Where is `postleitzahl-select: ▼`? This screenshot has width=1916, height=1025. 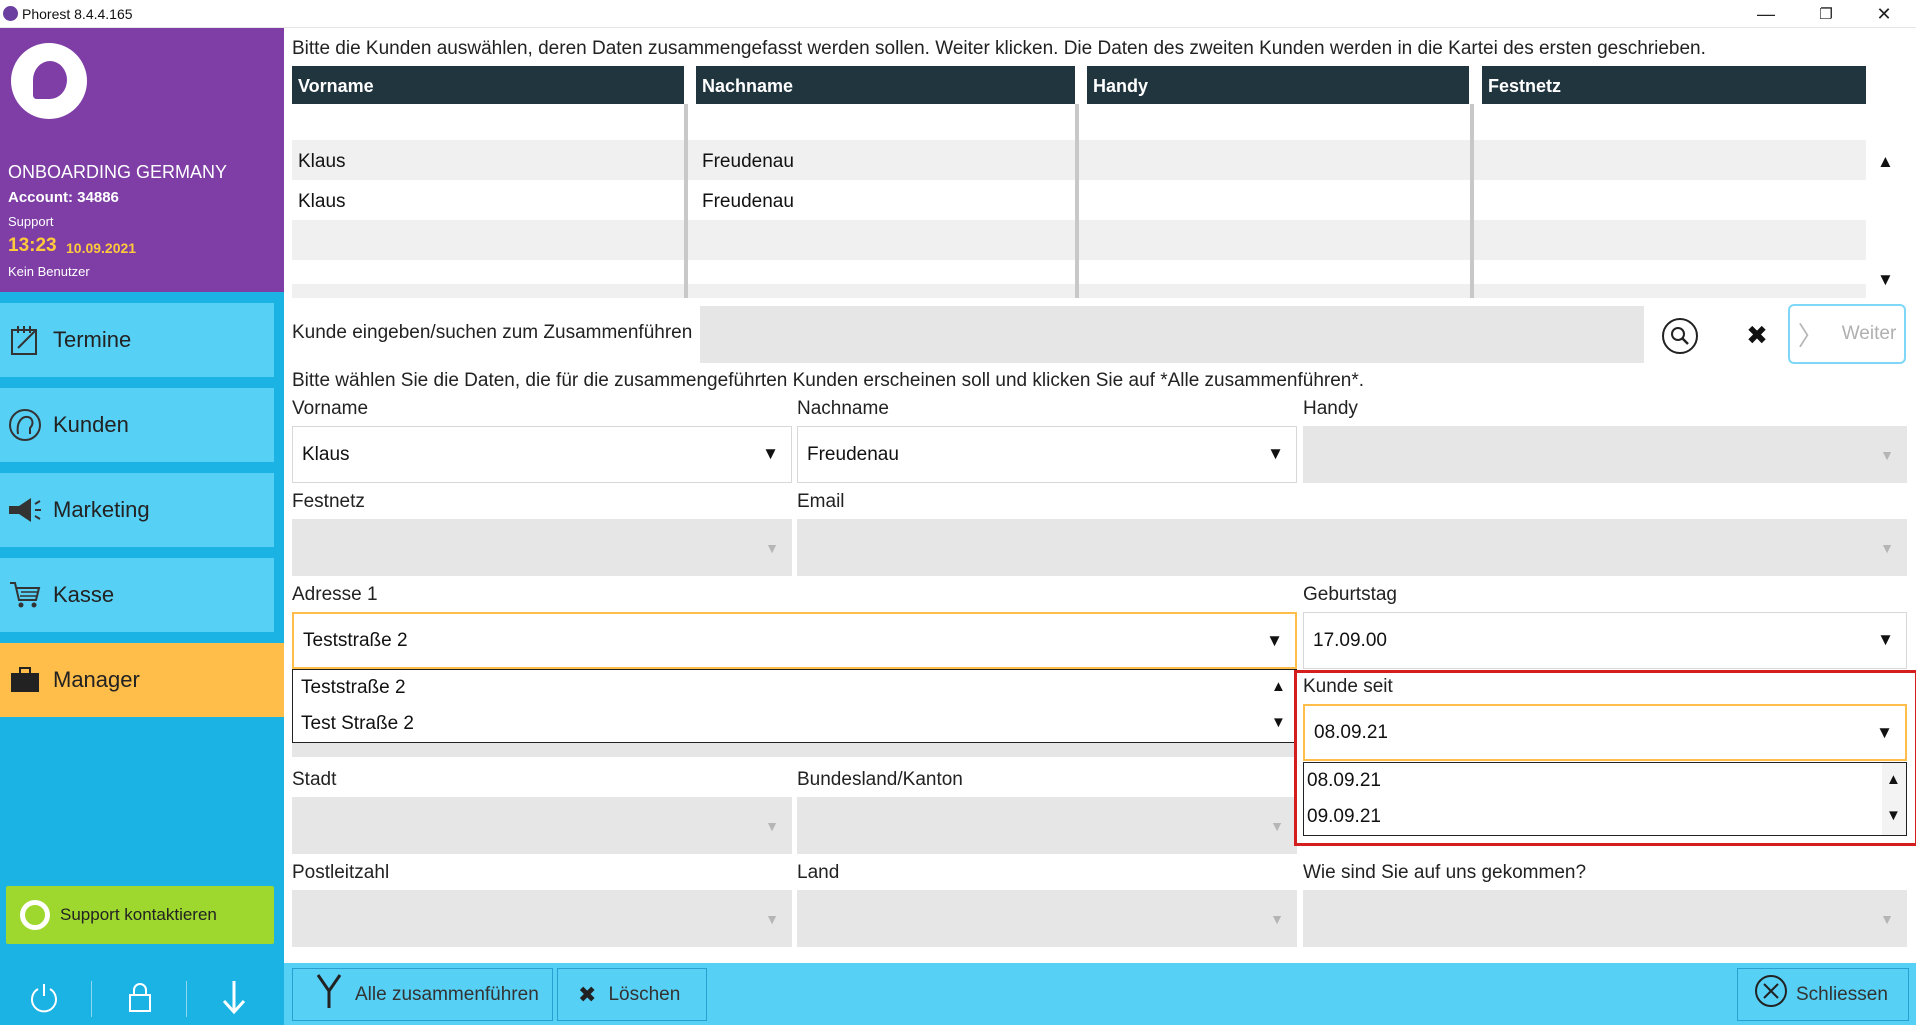 postleitzahl-select: ▼ is located at coordinates (542, 918).